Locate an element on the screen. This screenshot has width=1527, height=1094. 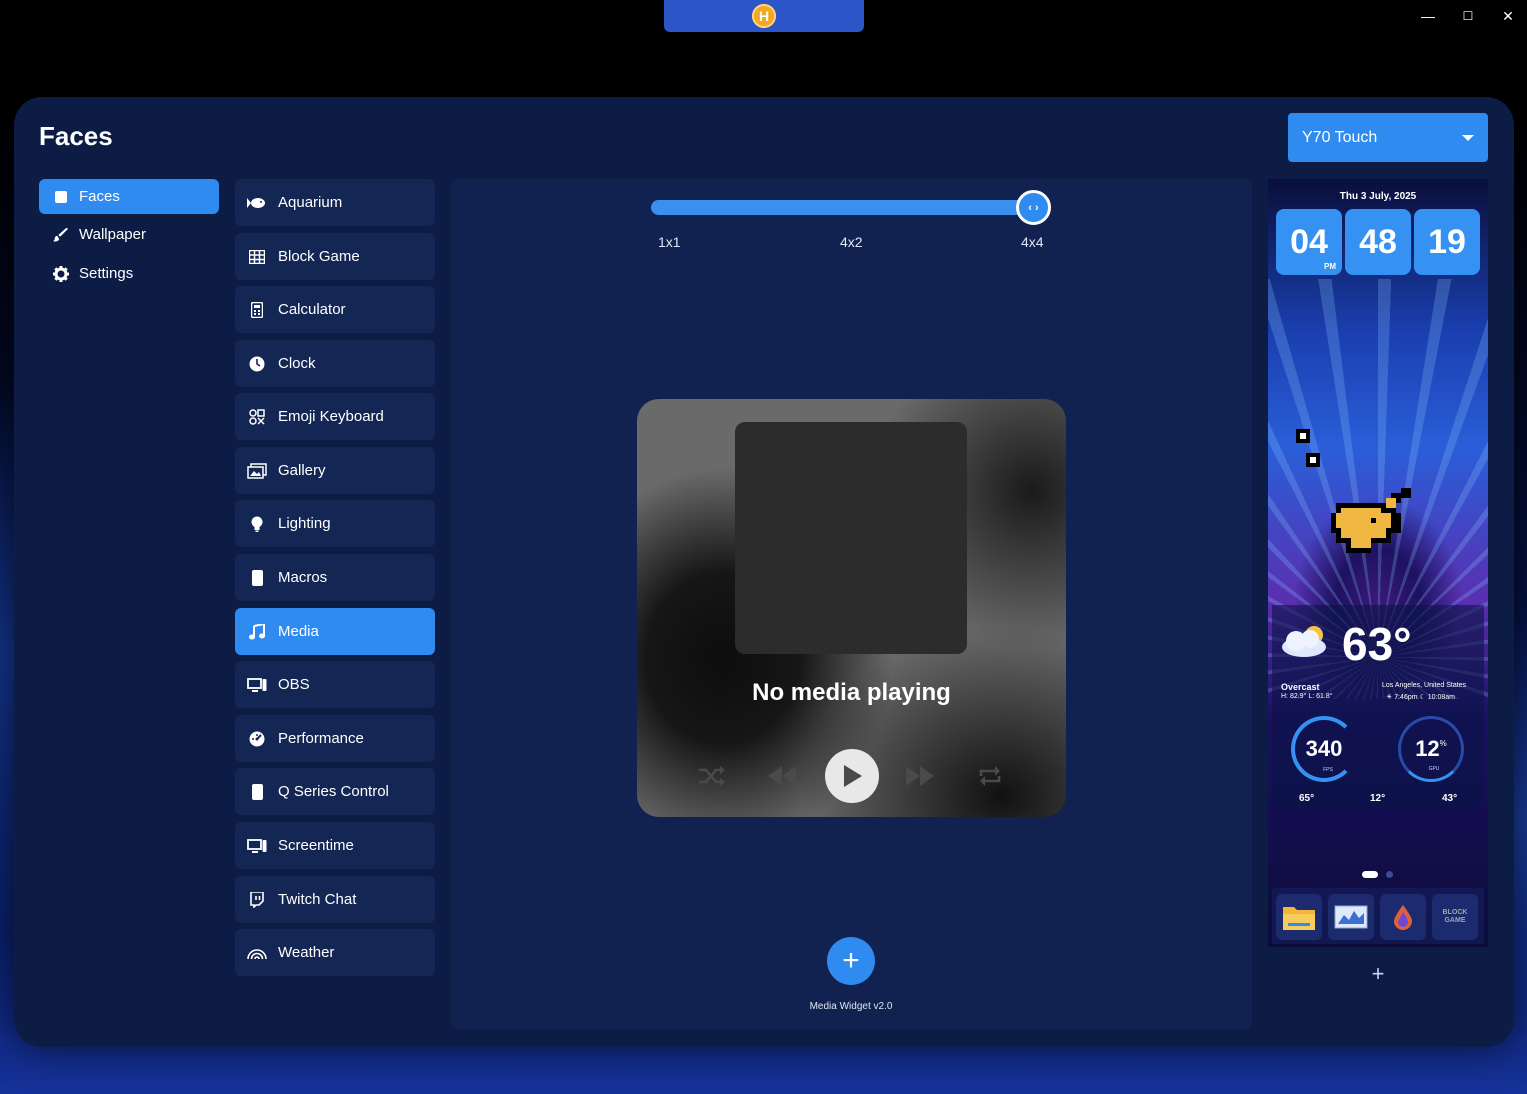
face-item-macros: Macros is located at coordinates (335, 577).